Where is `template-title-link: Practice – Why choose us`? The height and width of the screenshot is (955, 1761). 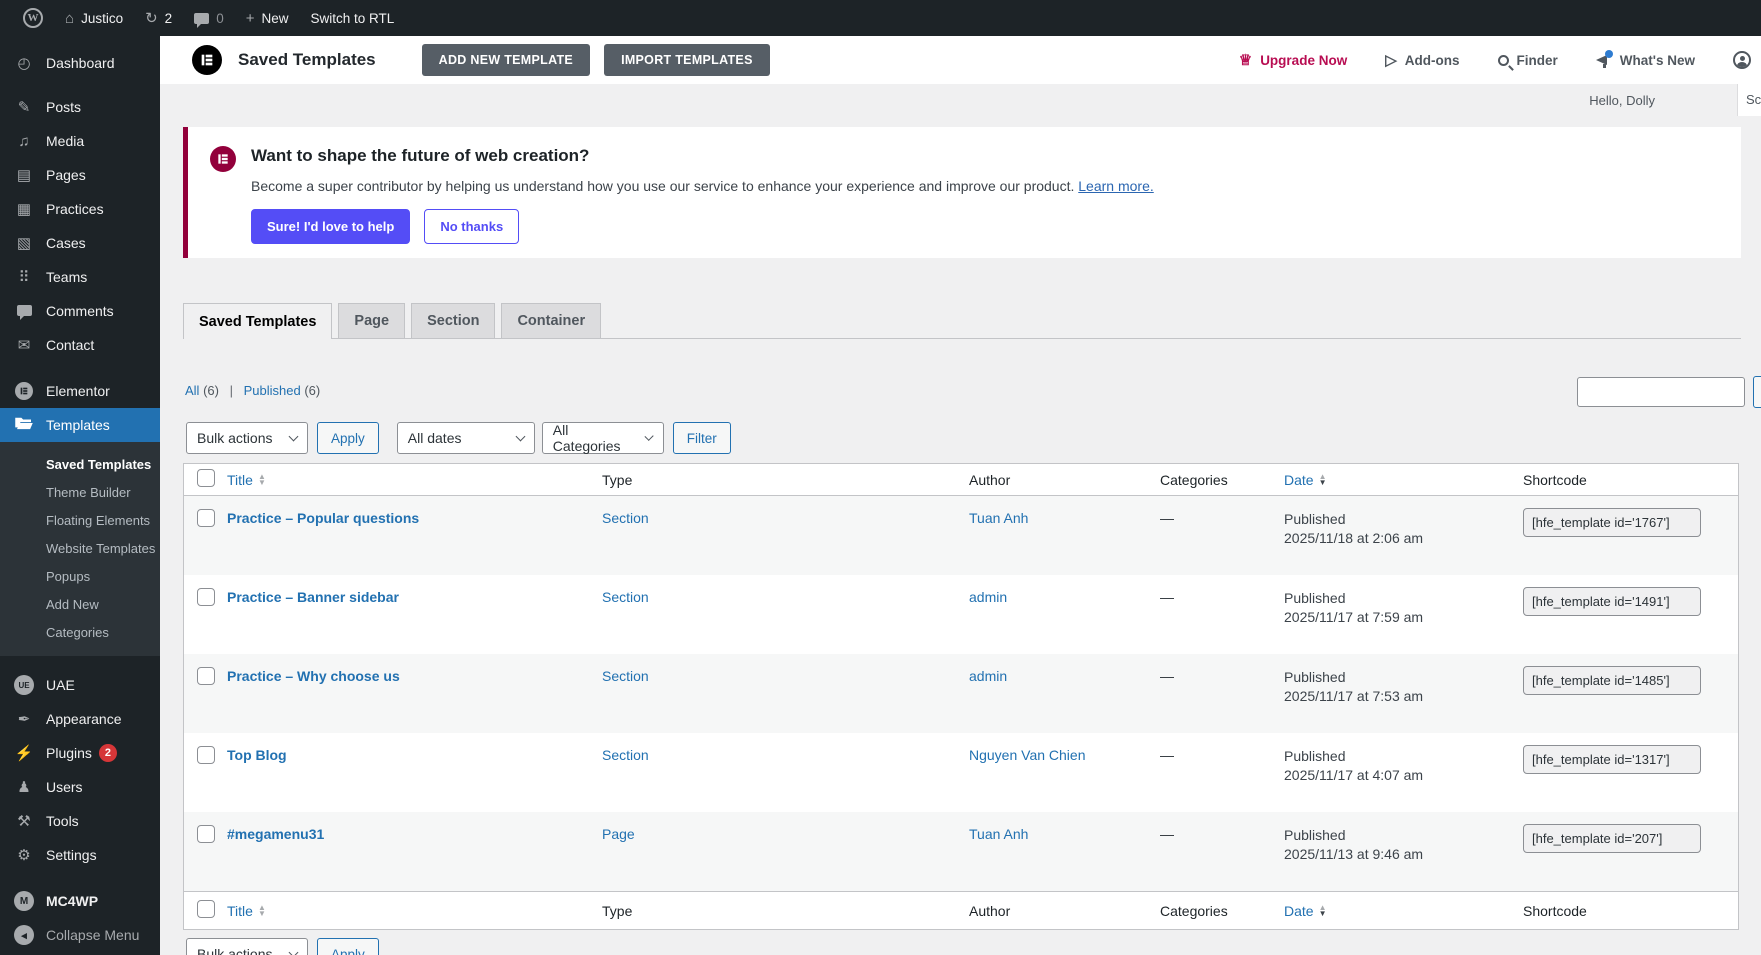 template-title-link: Practice – Why choose us is located at coordinates (313, 676).